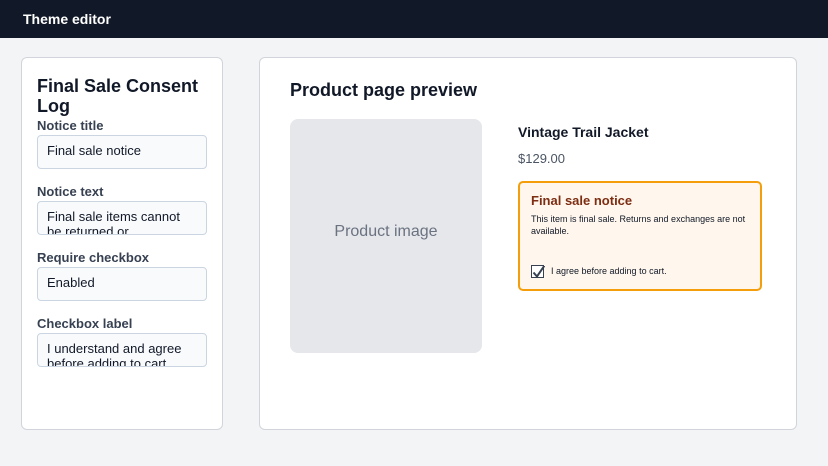 Image resolution: width=828 pixels, height=466 pixels. I want to click on checkmark-icon, so click(539, 271).